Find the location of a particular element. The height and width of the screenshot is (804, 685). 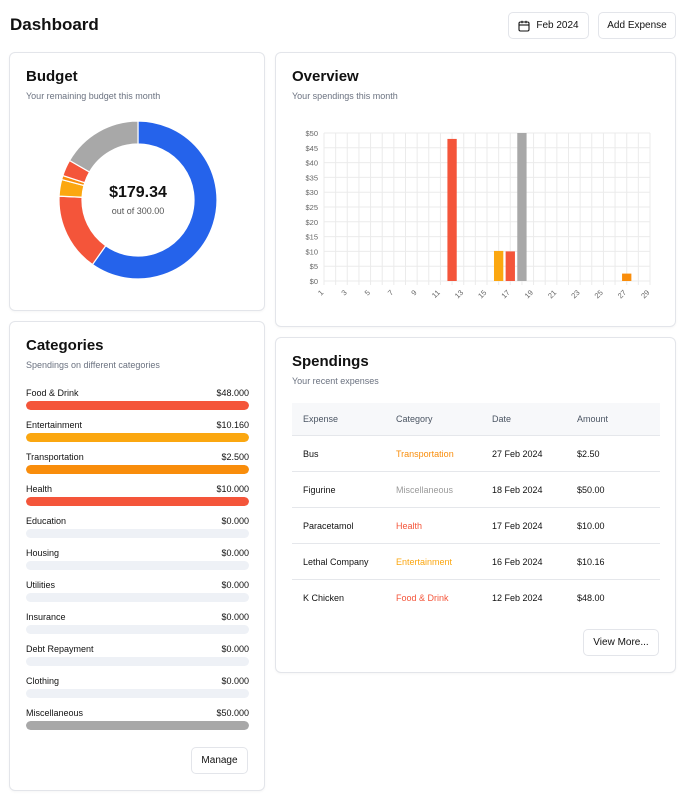

table-row: K Chicken Food & Drink 12 Feb 2024 $48.00 is located at coordinates (476, 598).